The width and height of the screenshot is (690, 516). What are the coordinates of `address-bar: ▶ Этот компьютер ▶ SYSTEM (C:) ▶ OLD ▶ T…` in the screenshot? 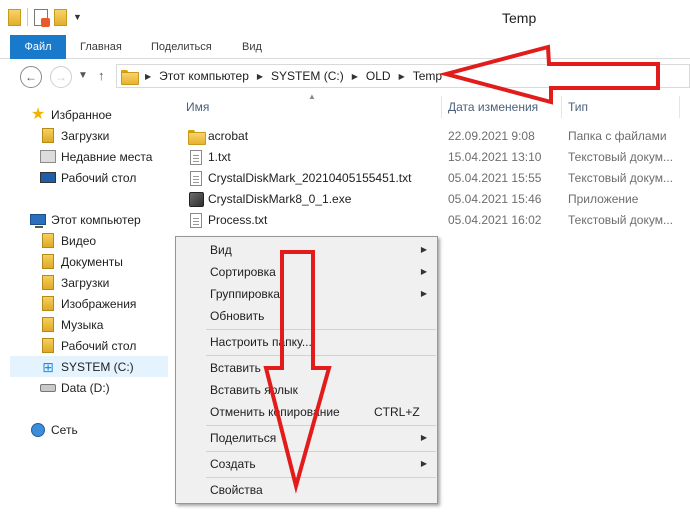 It's located at (403, 76).